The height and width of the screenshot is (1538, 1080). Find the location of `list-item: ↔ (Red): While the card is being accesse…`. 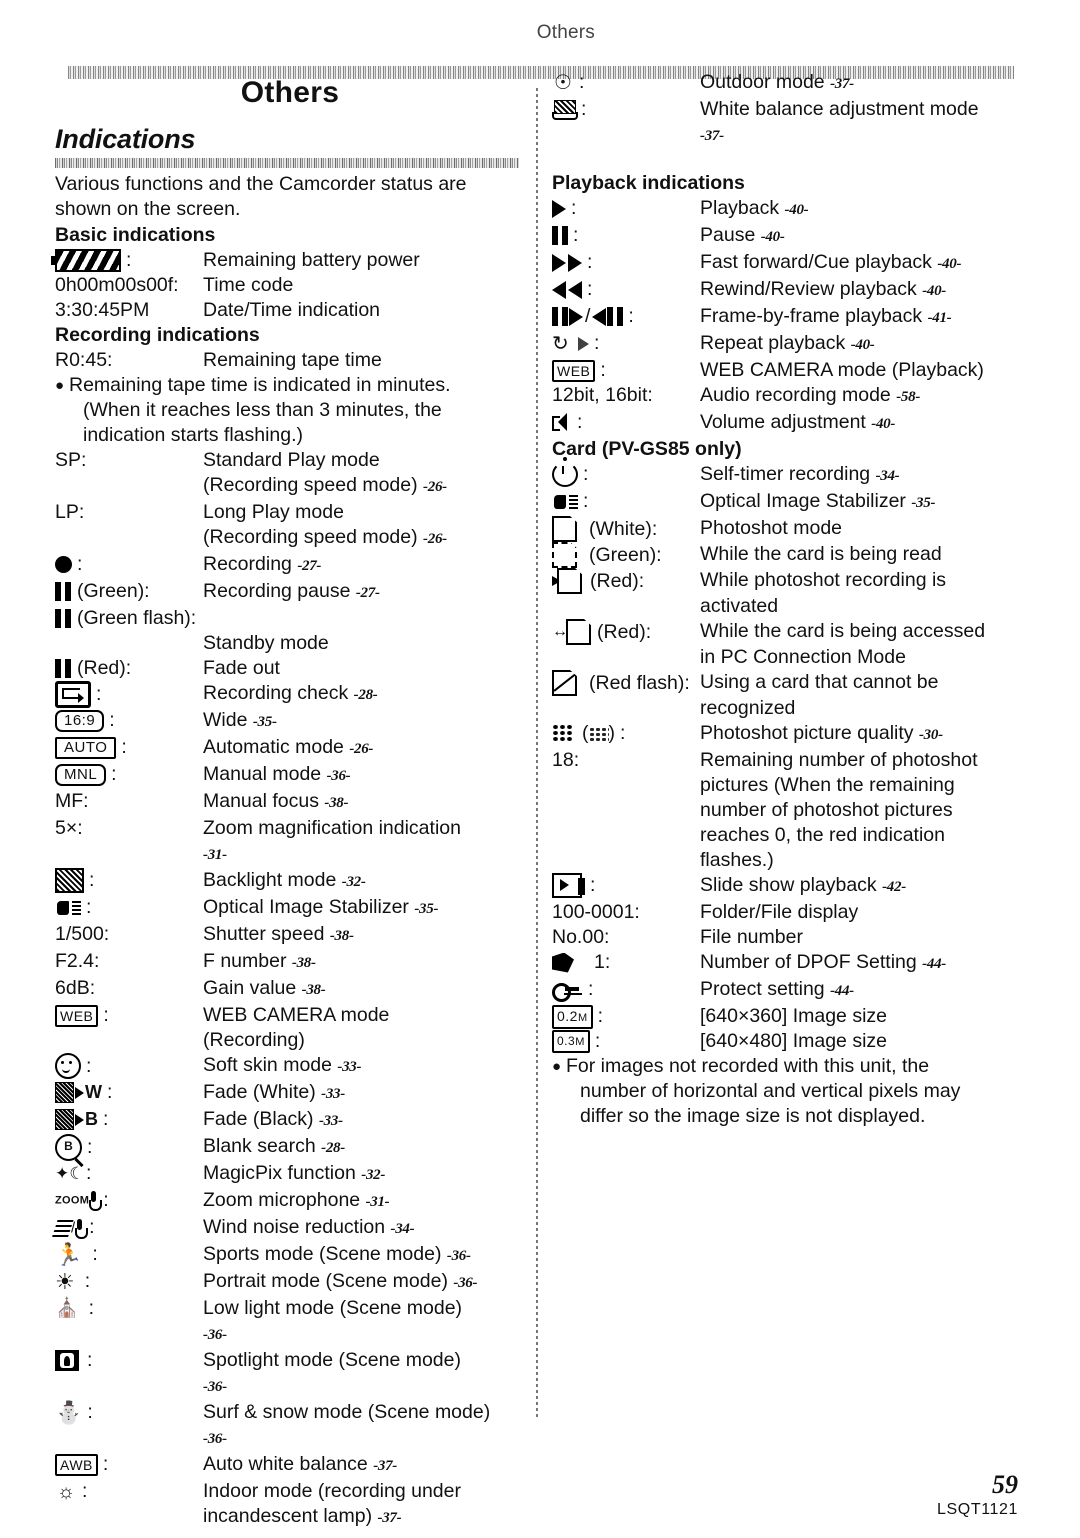

list-item: ↔ (Red): While the card is being accesse… is located at coordinates (787, 632).